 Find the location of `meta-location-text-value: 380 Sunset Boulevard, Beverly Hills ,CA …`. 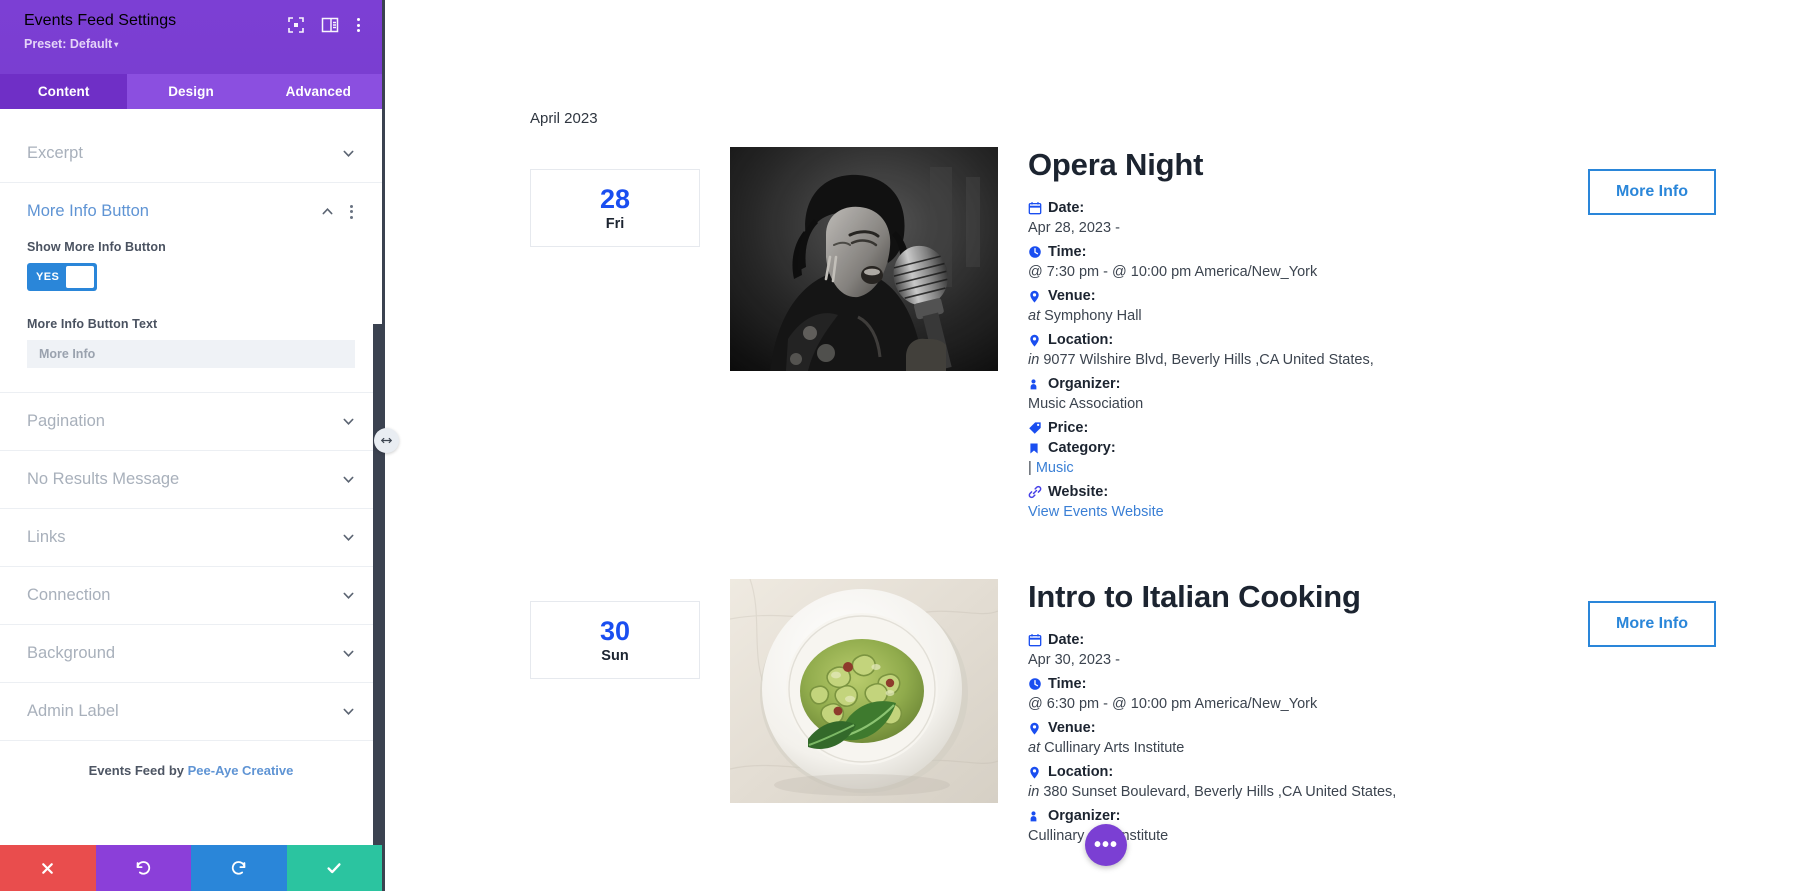

meta-location-text-value: 380 Sunset Boulevard, Beverly Hills ,CA … is located at coordinates (1220, 792).